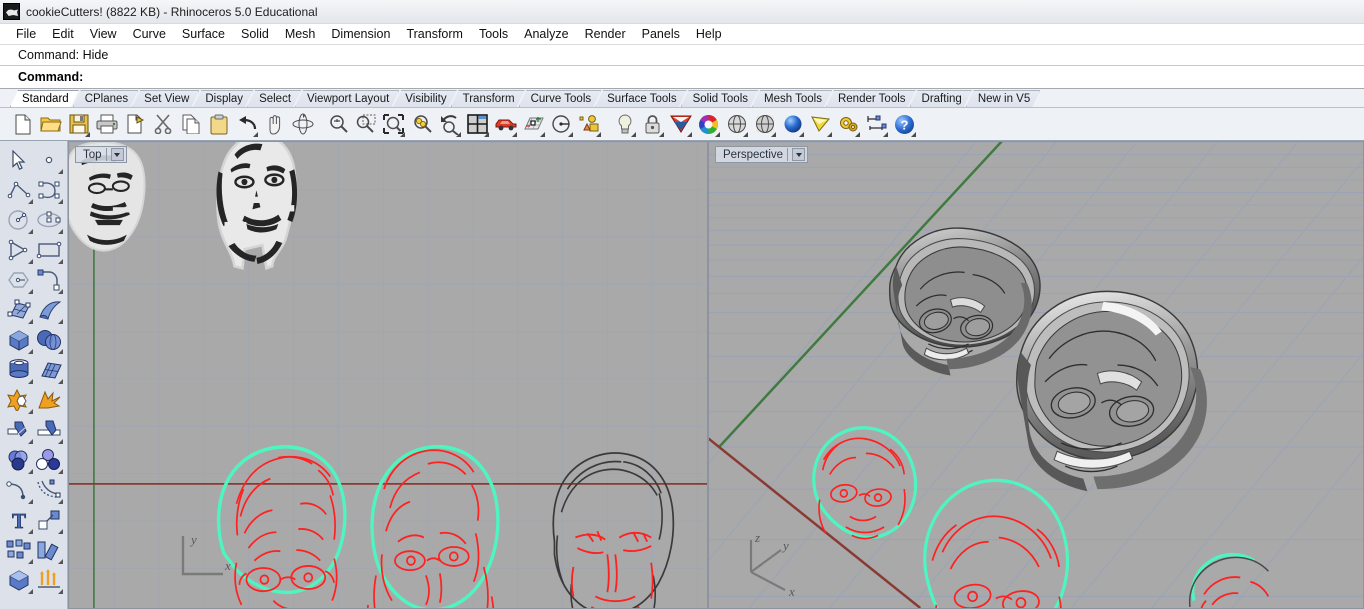 This screenshot has width=1364, height=609. Describe the element at coordinates (434, 34) in the screenshot. I see `menu-item-transform: Transform` at that location.